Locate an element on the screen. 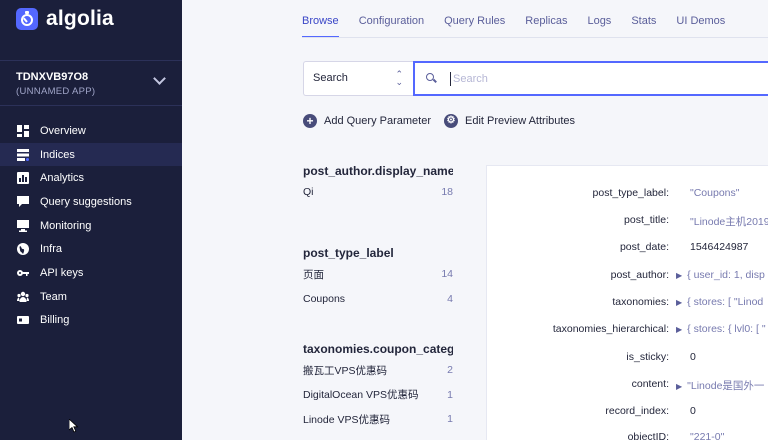 The height and width of the screenshot is (440, 768). facet-item: Coupons 4 is located at coordinates (378, 299).